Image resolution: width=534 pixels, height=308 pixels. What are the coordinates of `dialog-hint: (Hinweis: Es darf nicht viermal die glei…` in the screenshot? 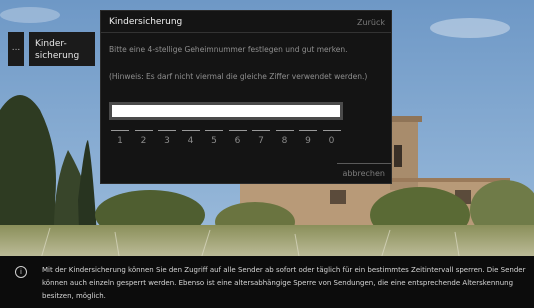 It's located at (238, 76).